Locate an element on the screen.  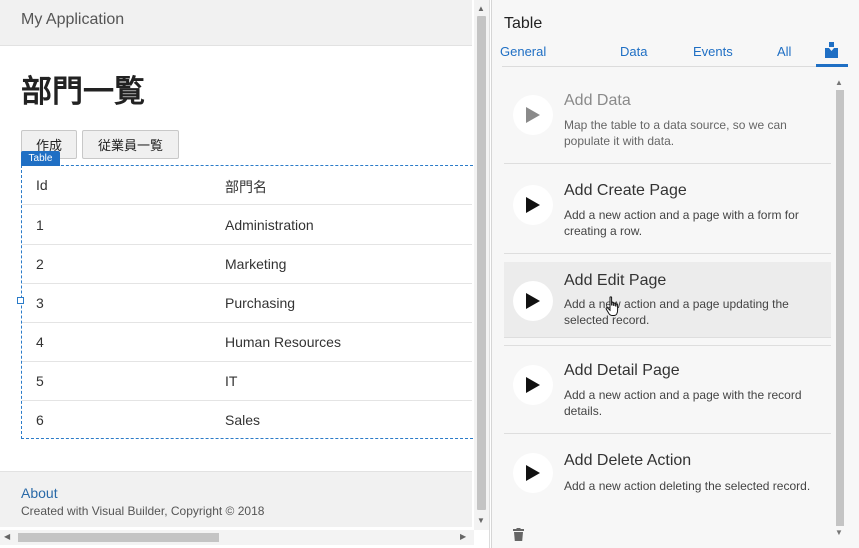
preview-vertical-scrollbar: ▲ ▼ is located at coordinates (481, 265).